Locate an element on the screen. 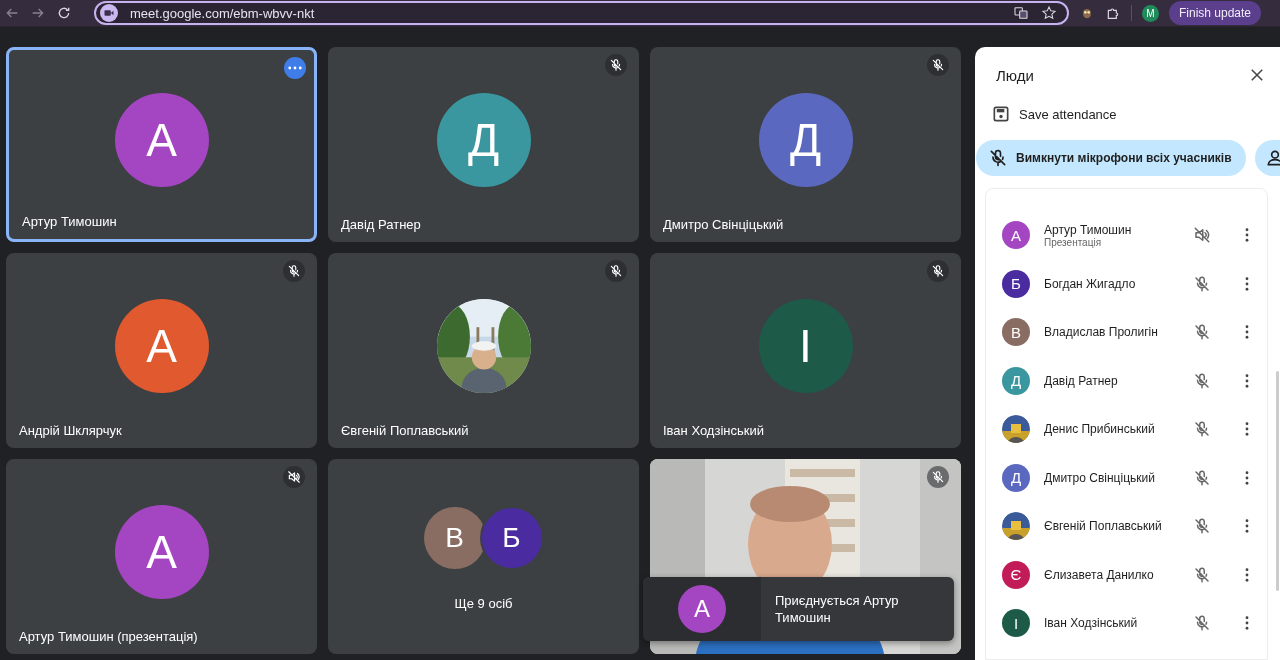  mute-all-button: Вимкнути мікрофони всіх учасників is located at coordinates (1111, 158).